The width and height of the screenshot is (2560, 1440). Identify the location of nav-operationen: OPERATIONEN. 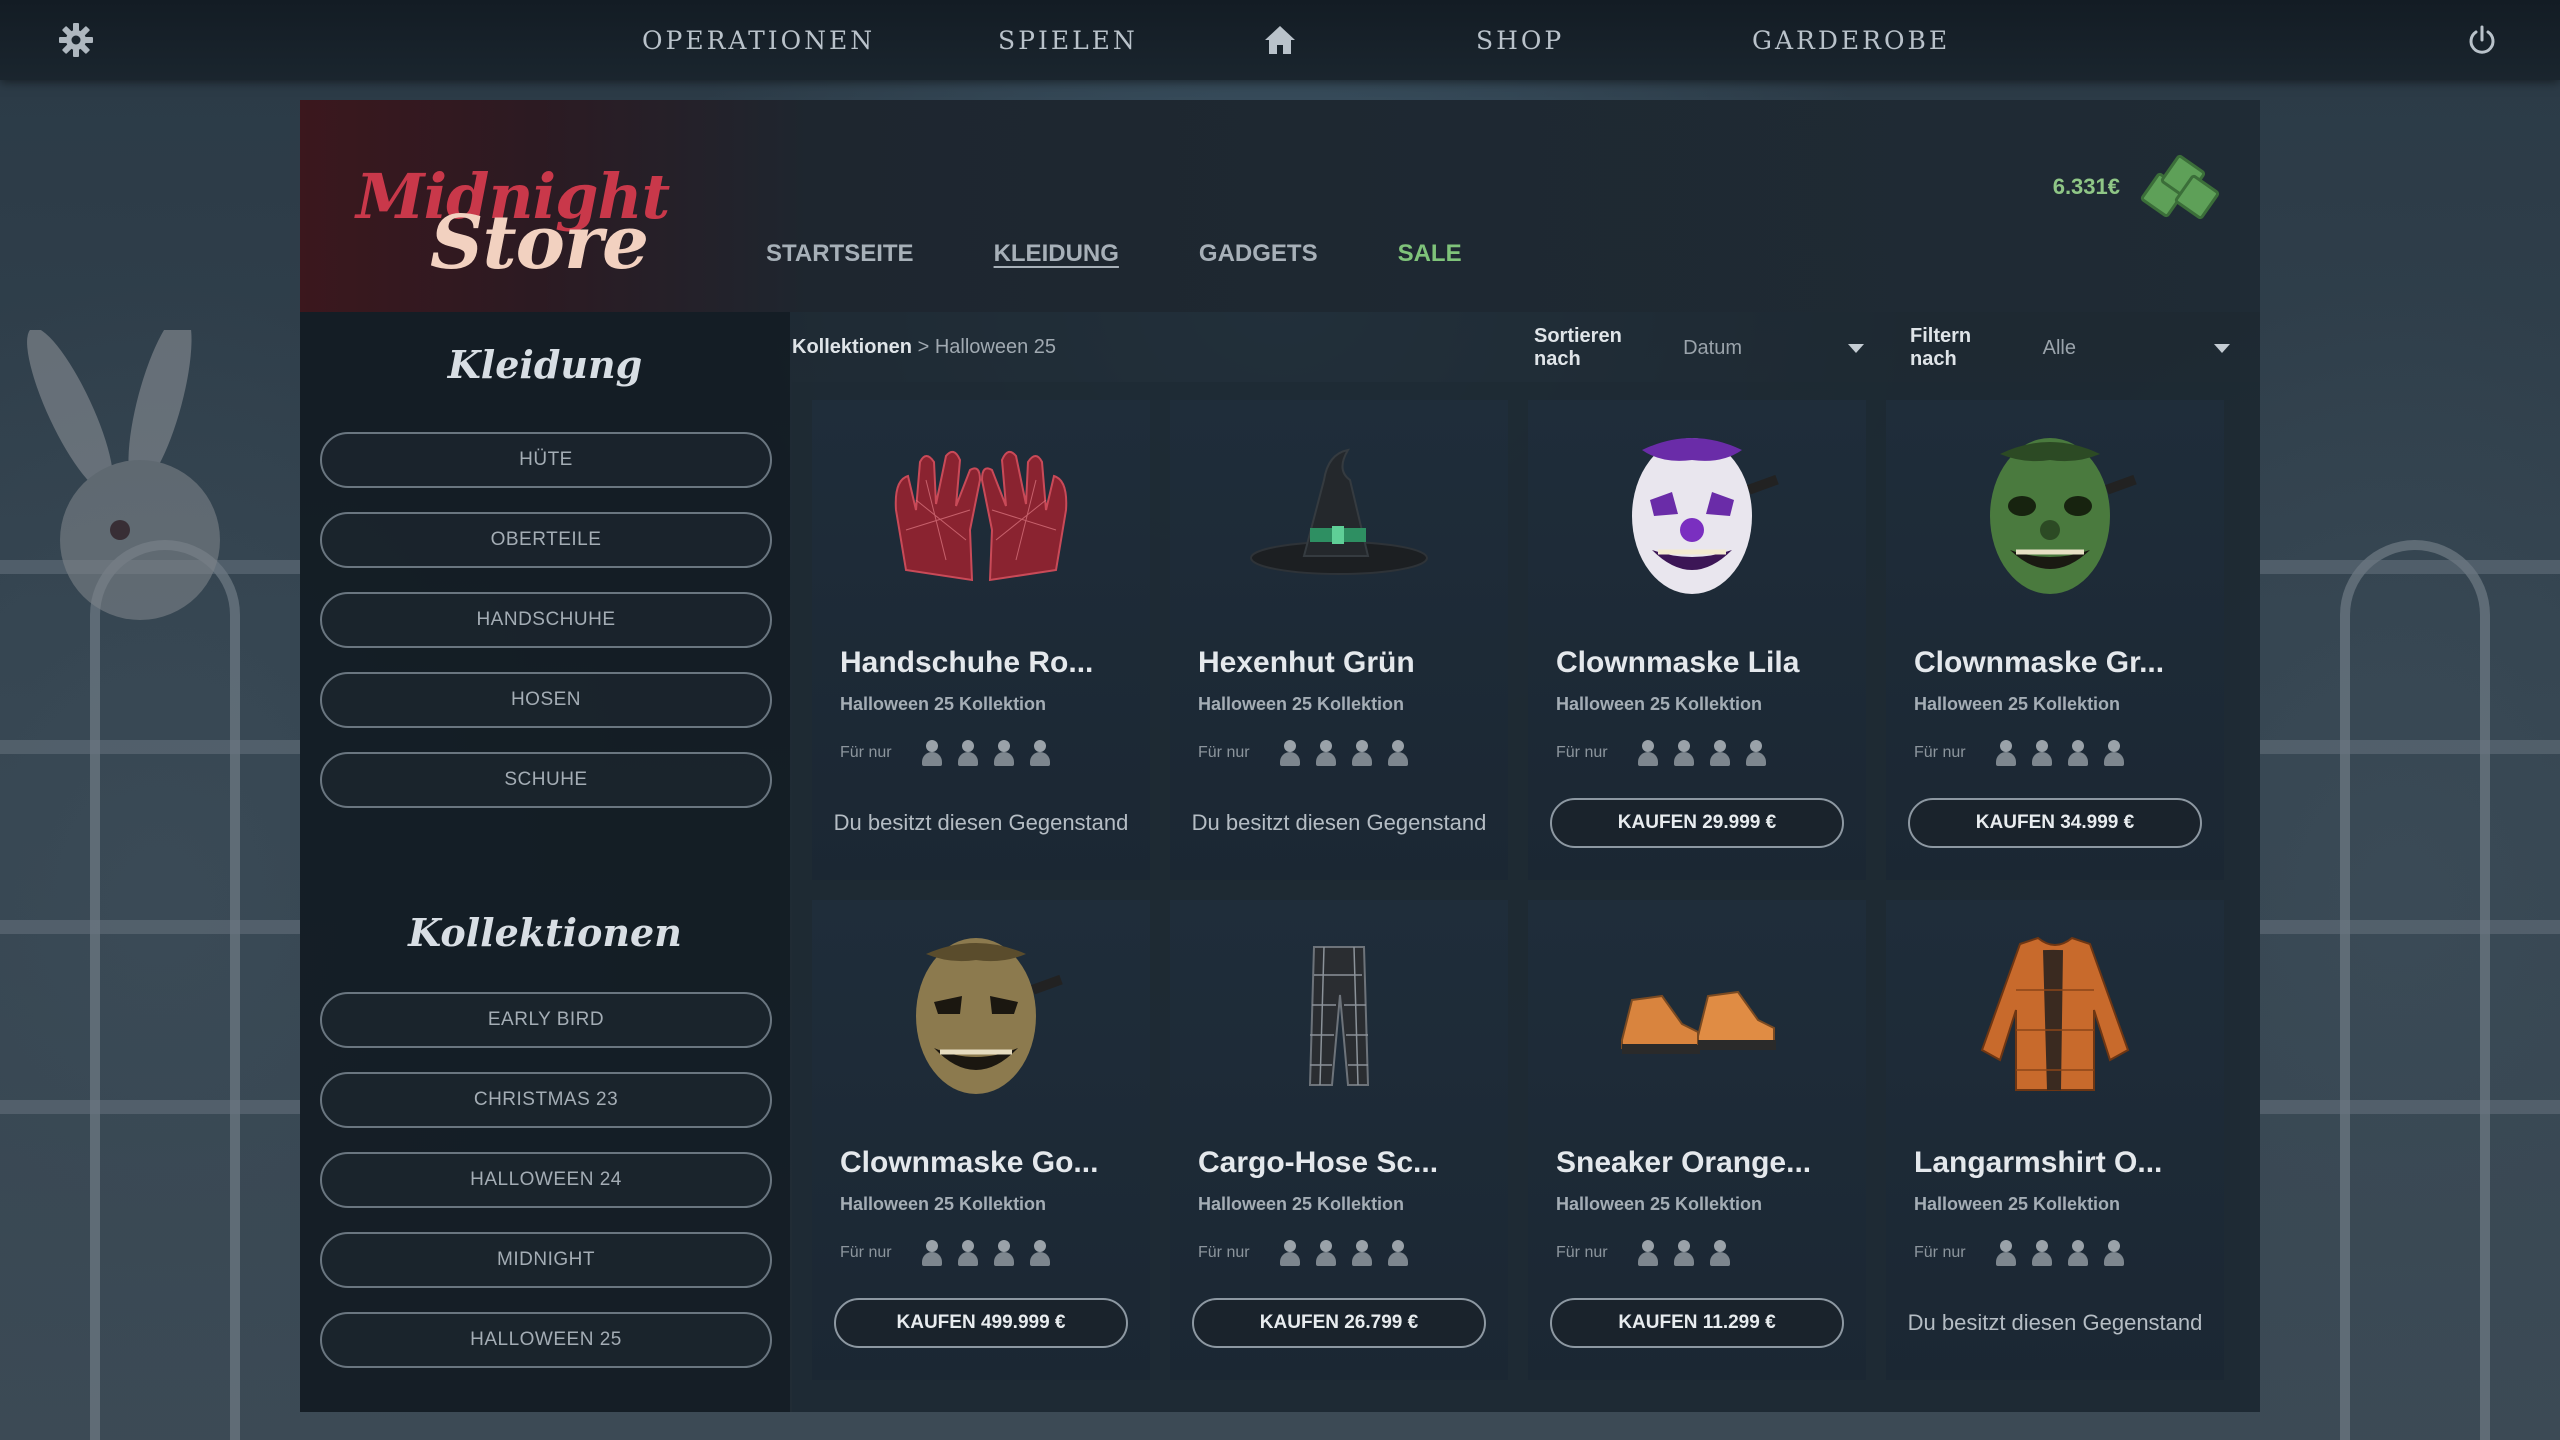
(758, 40).